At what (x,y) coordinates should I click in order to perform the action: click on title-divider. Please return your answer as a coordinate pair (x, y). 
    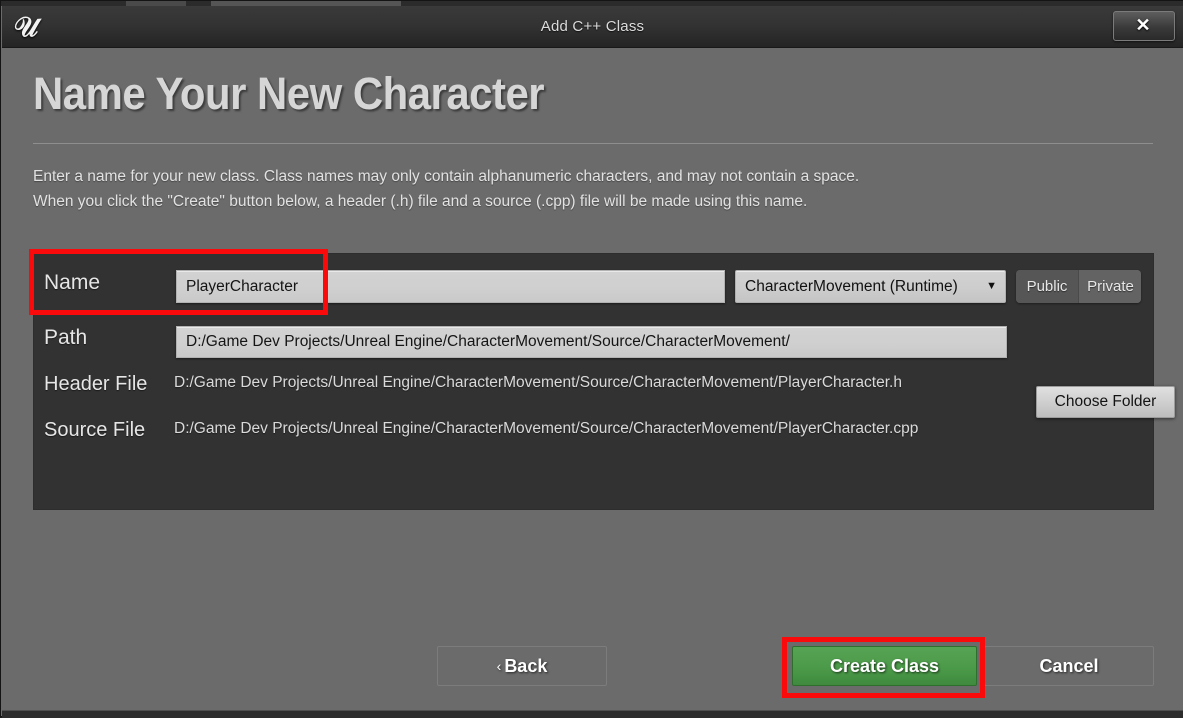
    Looking at the image, I should click on (593, 143).